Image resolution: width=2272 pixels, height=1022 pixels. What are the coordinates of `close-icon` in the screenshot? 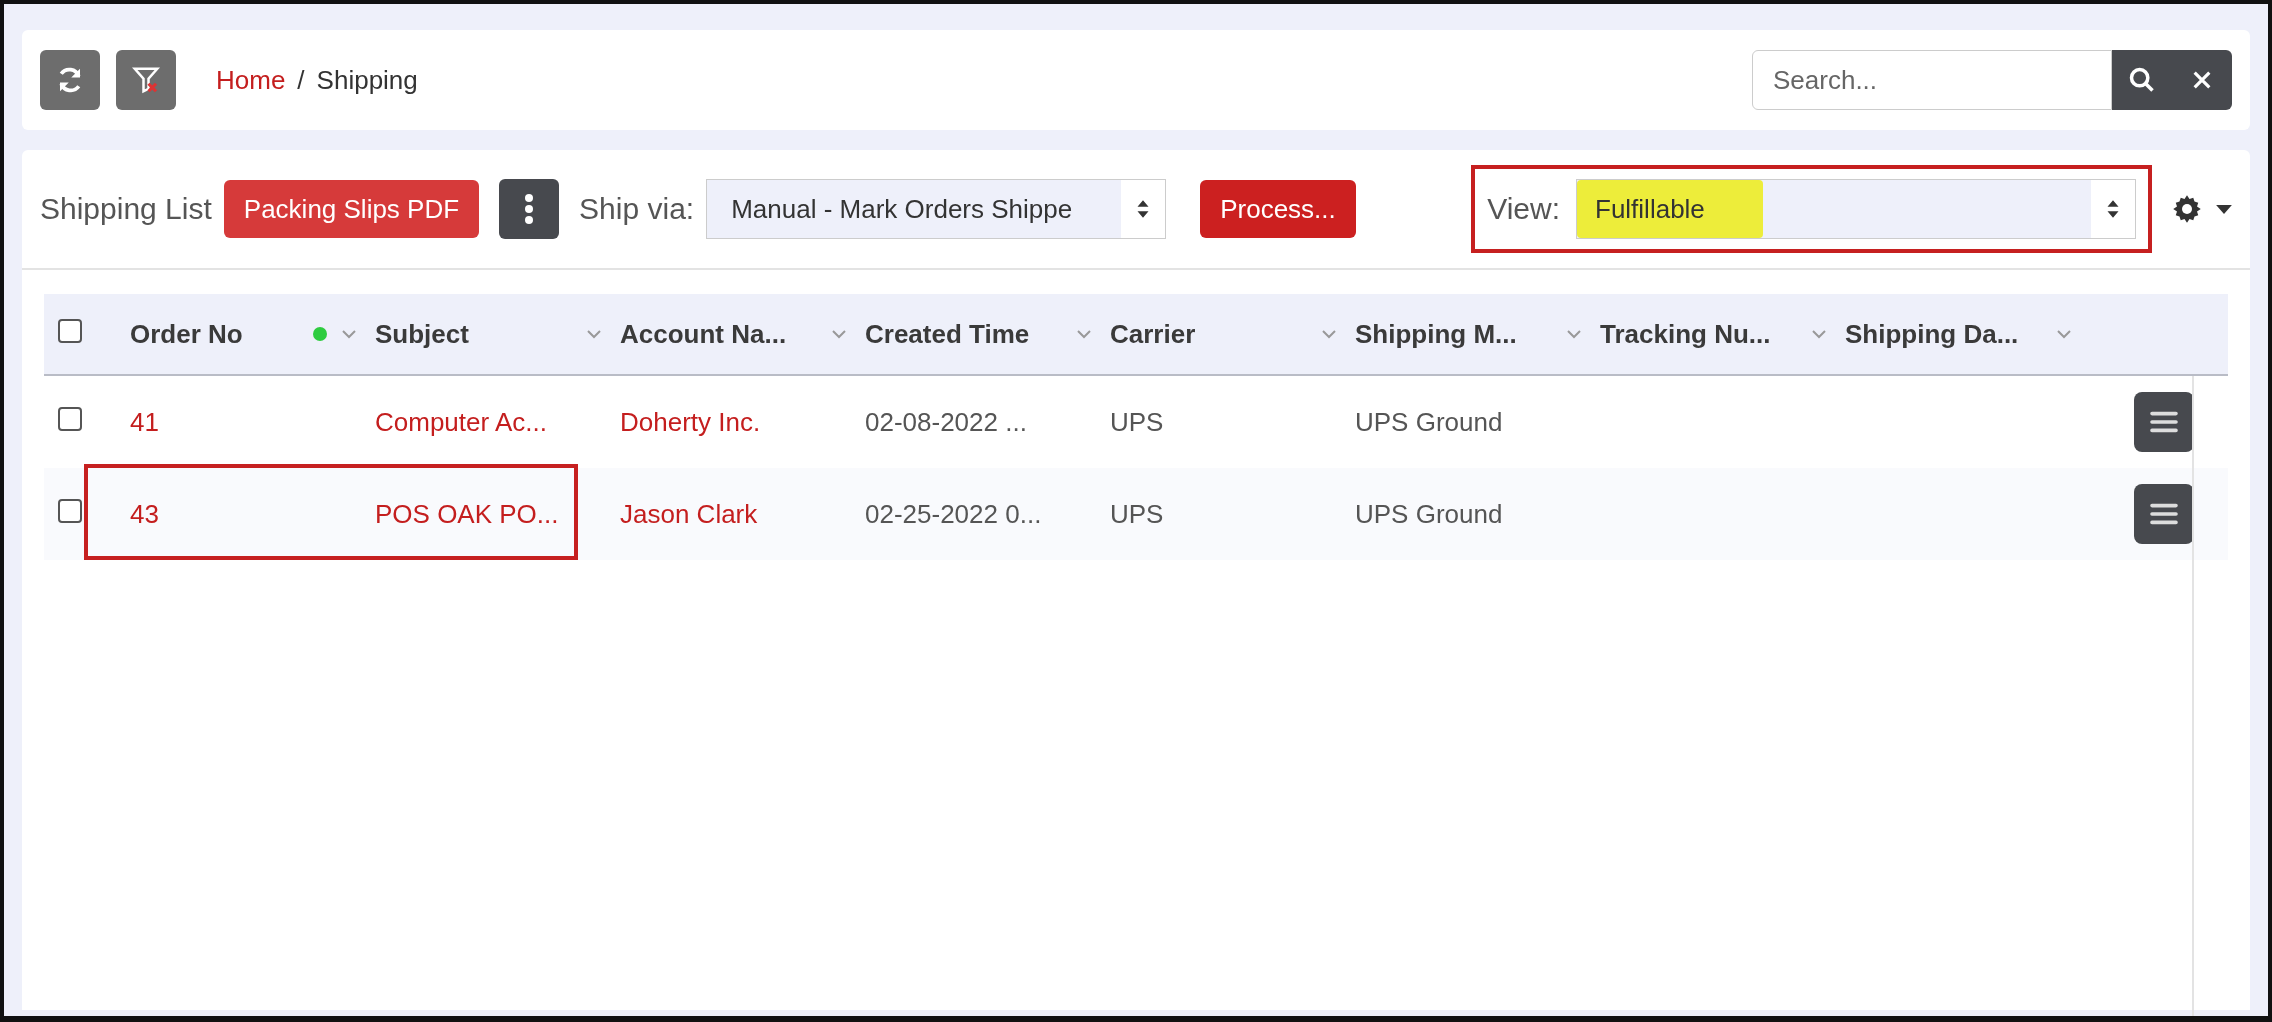 It's located at (2202, 80).